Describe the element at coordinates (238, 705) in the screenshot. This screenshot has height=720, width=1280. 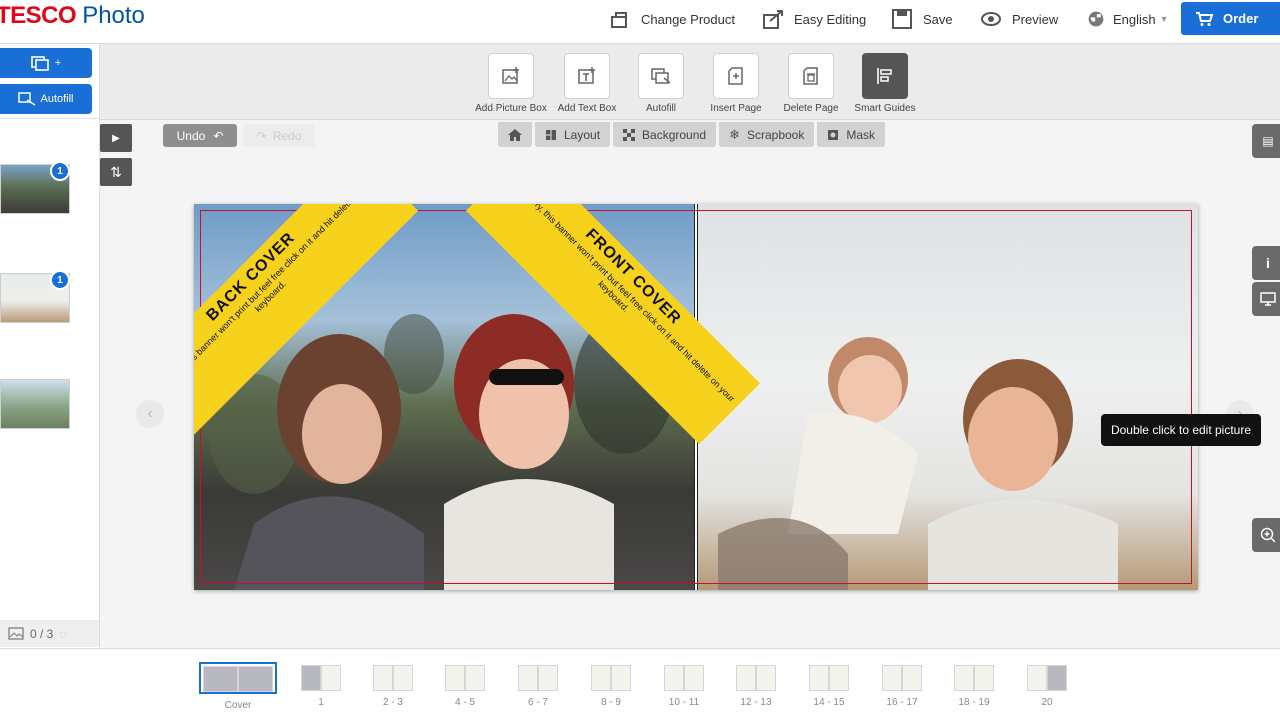
I see `page-label: Cover` at that location.